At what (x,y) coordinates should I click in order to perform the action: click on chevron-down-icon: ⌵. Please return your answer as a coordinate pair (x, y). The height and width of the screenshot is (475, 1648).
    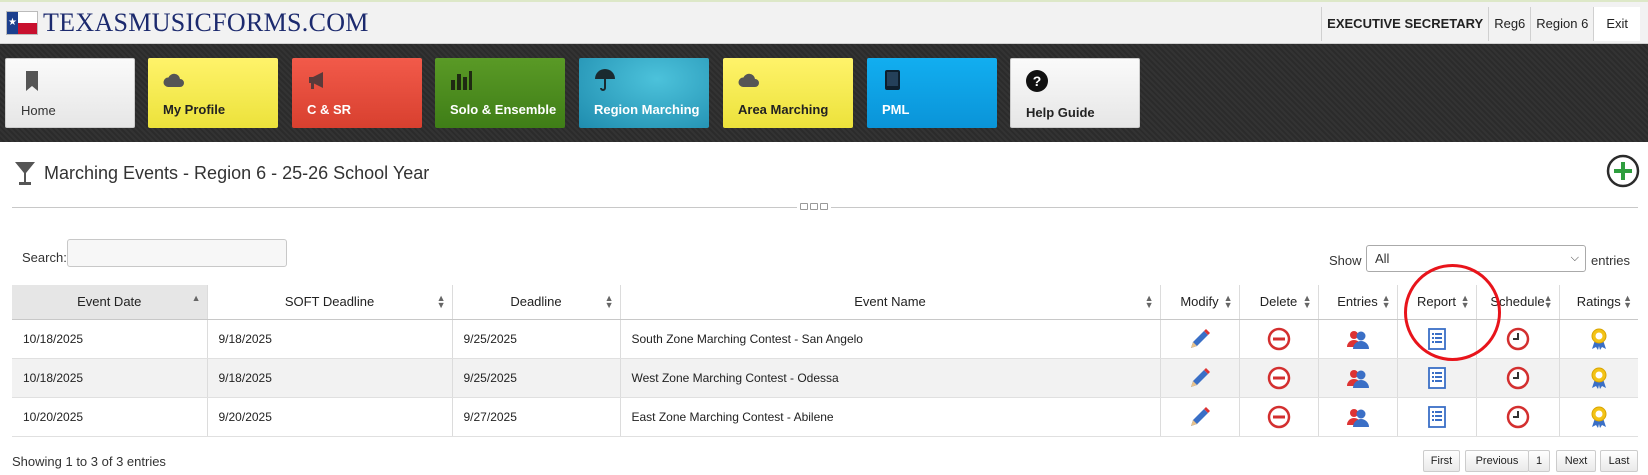
    Looking at the image, I should click on (1574, 258).